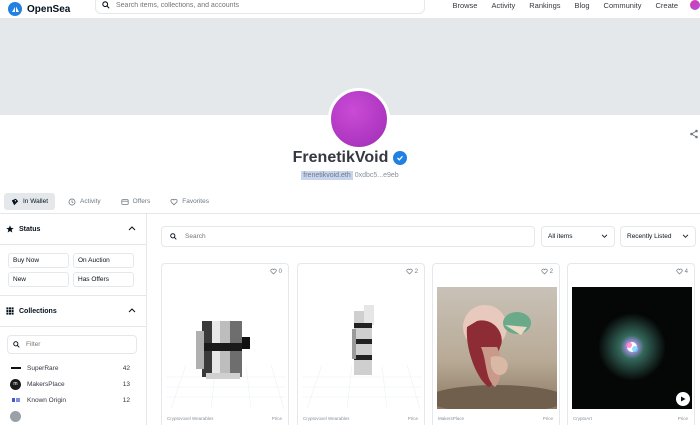  Describe the element at coordinates (126, 384) in the screenshot. I see `collection-count: 13` at that location.